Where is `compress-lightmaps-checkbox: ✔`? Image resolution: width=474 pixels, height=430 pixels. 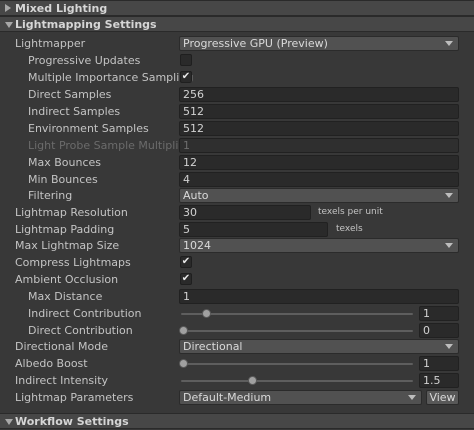 compress-lightmaps-checkbox: ✔ is located at coordinates (186, 262).